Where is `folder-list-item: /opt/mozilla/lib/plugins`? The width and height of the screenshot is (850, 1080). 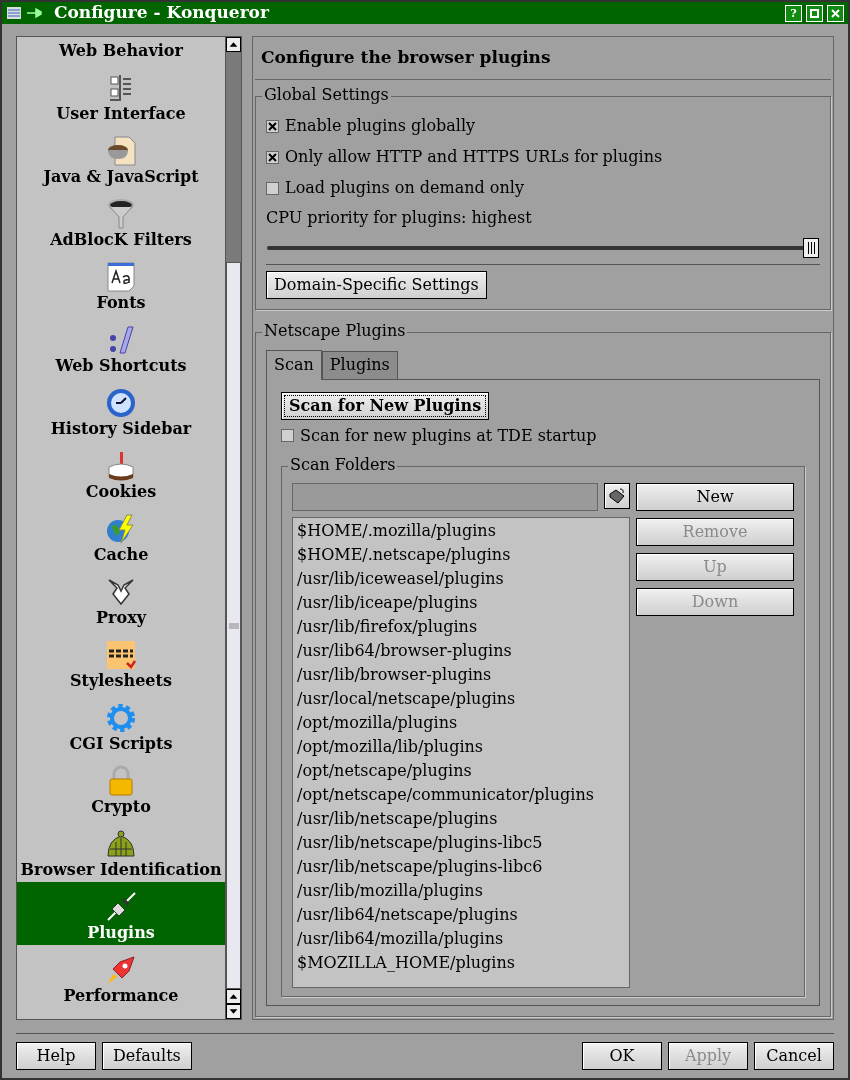 folder-list-item: /opt/mozilla/lib/plugins is located at coordinates (461, 746).